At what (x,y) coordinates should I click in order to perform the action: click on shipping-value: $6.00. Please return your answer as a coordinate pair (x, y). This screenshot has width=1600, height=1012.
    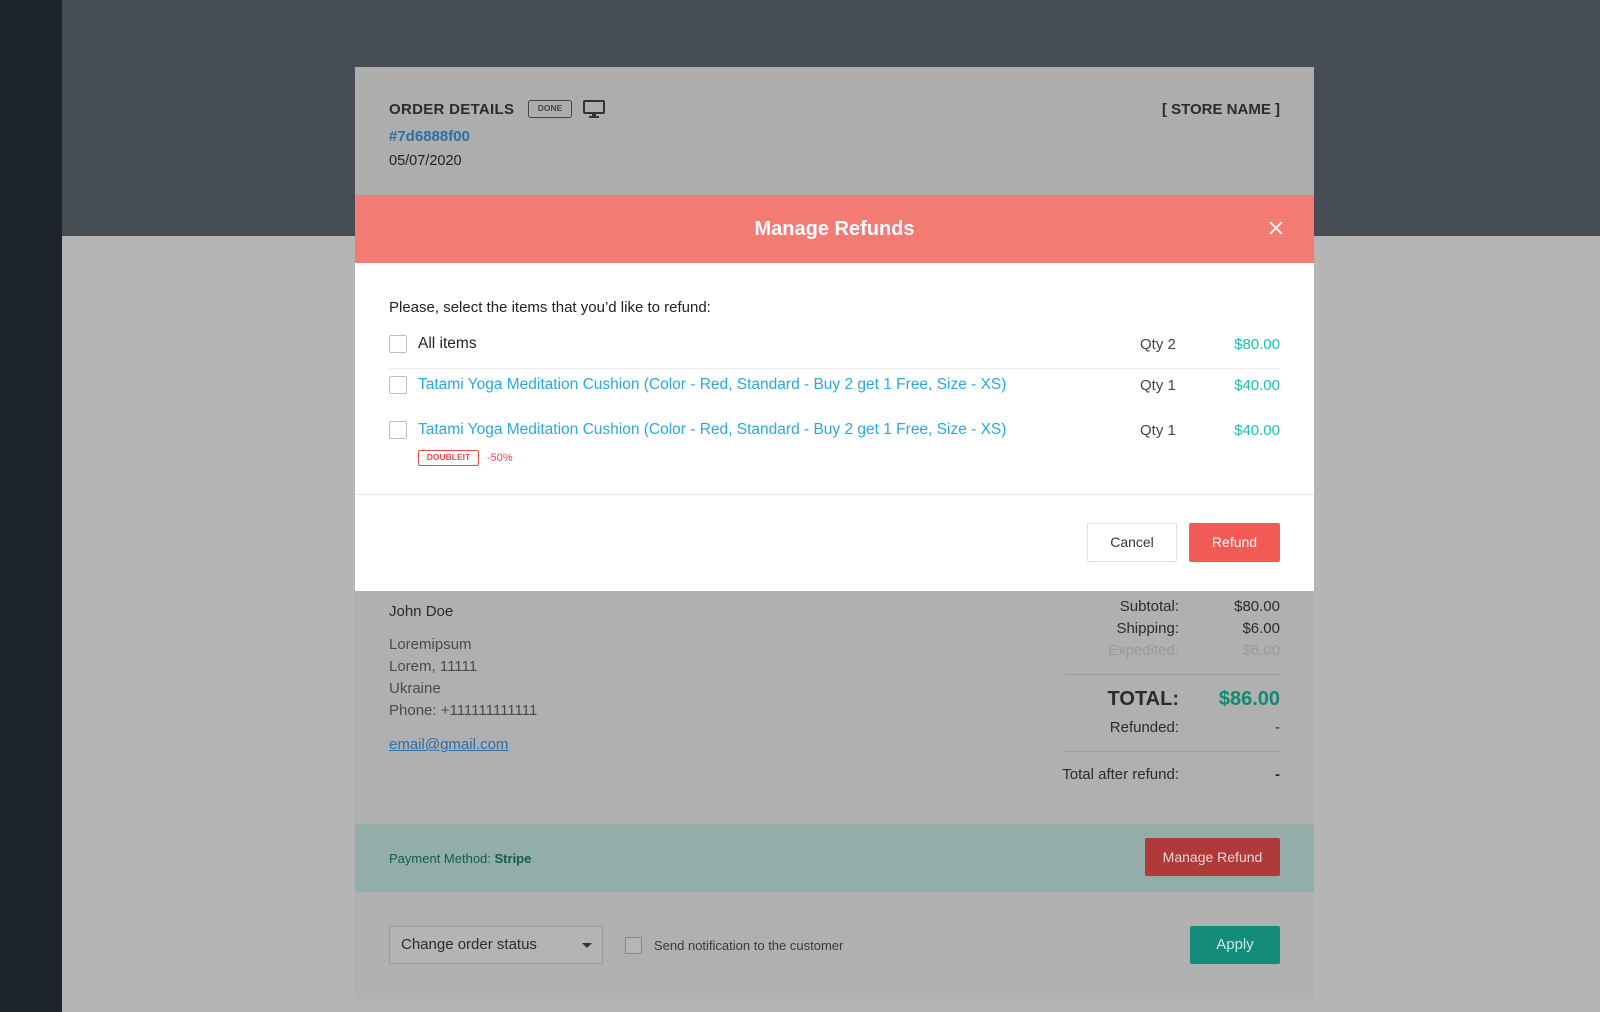
    Looking at the image, I should click on (1261, 628).